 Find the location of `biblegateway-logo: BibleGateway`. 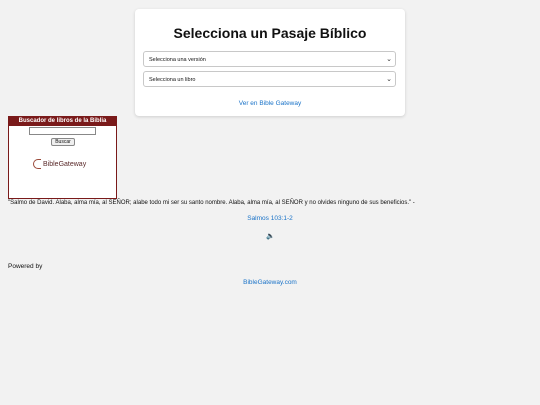

biblegateway-logo: BibleGateway is located at coordinates (59, 164).